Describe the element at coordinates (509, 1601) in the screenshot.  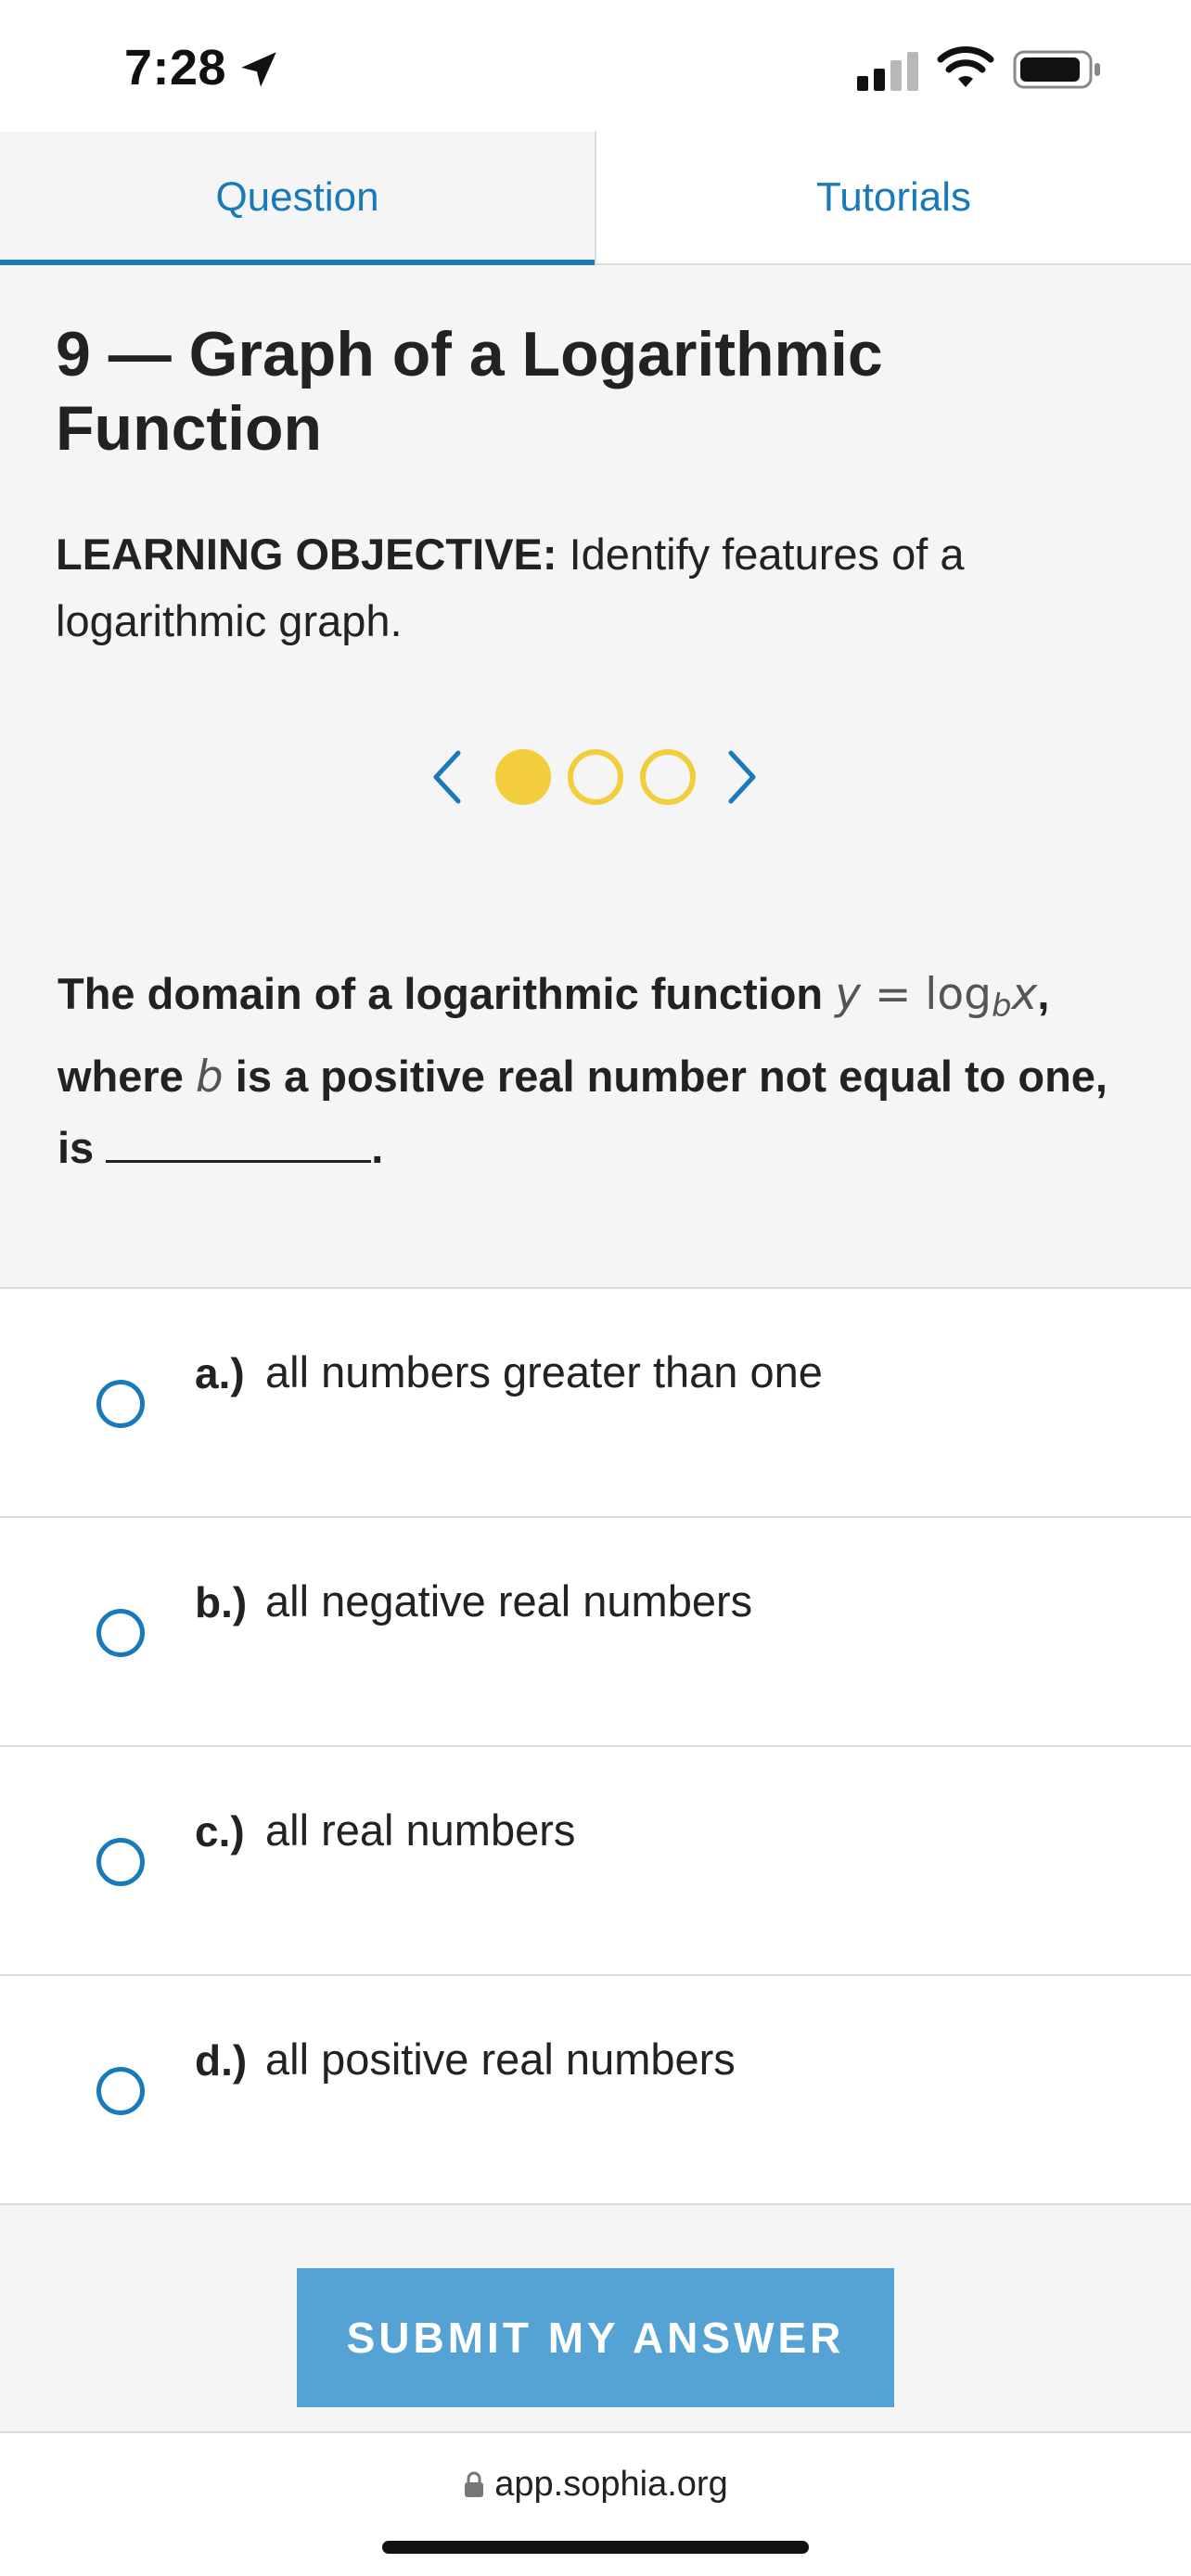
I see `option-text: all negative real numbers` at that location.